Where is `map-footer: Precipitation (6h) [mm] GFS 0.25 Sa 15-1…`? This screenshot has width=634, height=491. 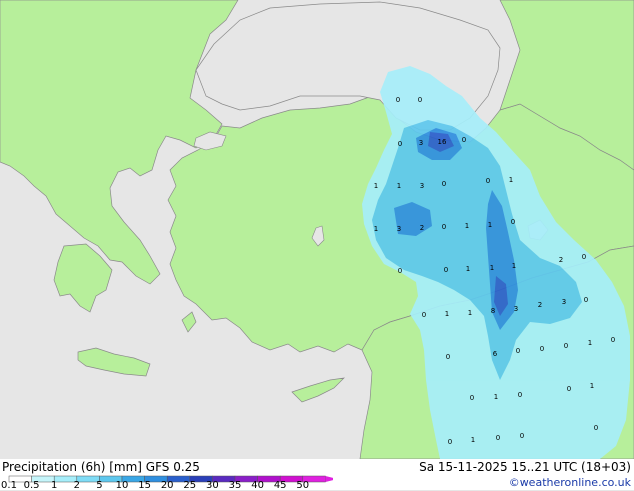
map-footer: Precipitation (6h) [mm] GFS 0.25 Sa 15-1… is located at coordinates (317, 475).